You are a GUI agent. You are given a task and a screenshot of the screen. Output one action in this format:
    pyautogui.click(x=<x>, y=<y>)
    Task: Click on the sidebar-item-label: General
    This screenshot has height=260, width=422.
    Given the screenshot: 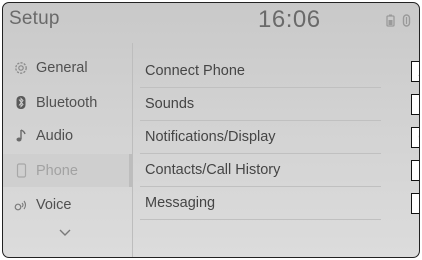 What is the action you would take?
    pyautogui.click(x=62, y=67)
    